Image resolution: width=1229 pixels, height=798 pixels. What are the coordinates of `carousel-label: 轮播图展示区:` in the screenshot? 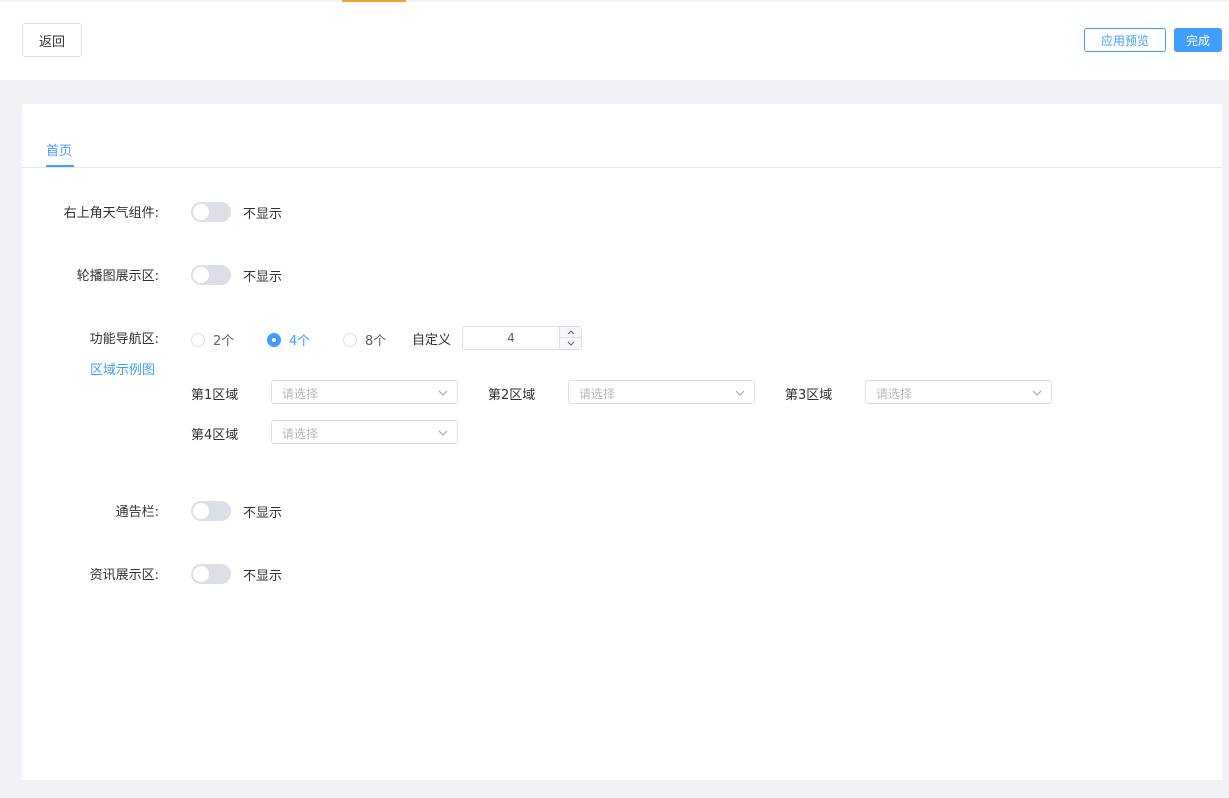 It's located at (117, 276).